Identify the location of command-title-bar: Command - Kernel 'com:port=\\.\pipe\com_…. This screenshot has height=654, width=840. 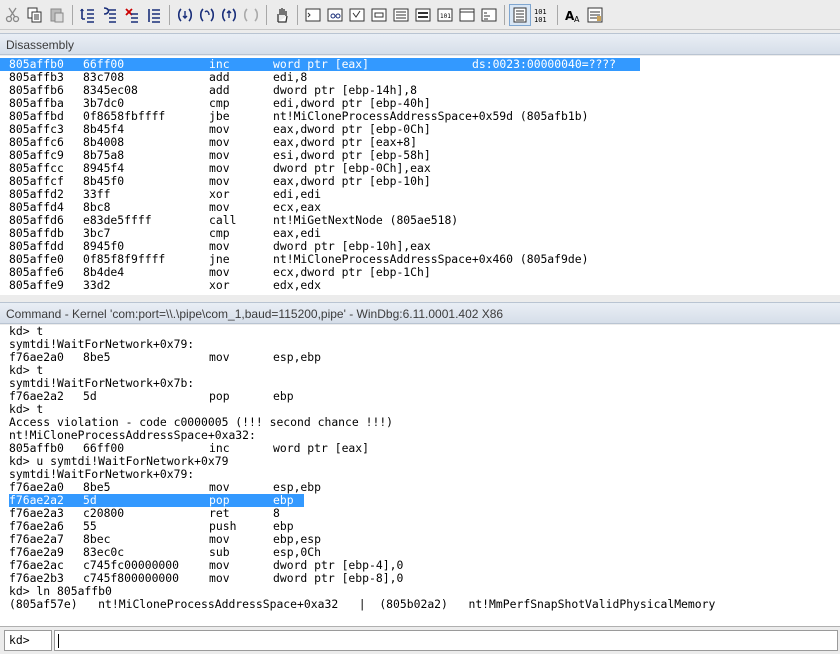
(420, 313).